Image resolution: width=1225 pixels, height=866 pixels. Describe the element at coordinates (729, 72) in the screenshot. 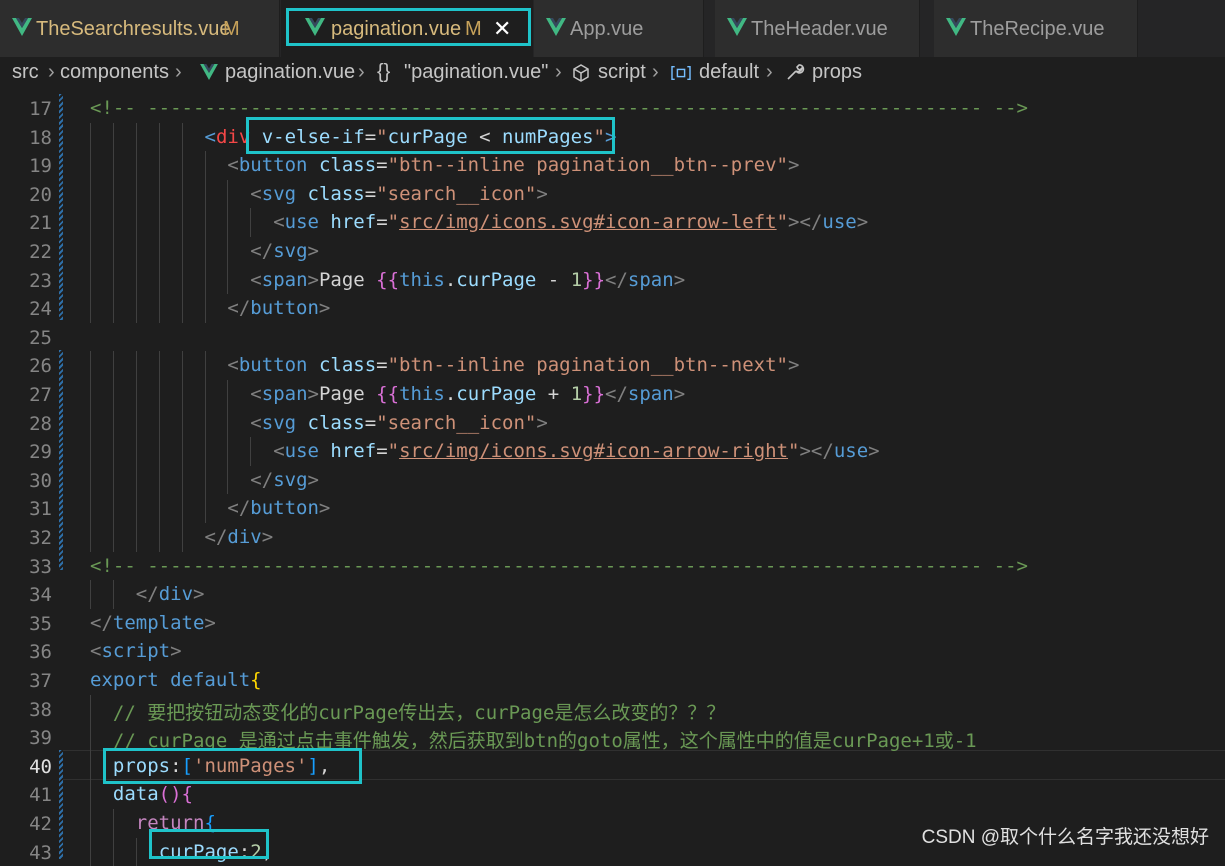

I see `breadcrumb-default: default` at that location.